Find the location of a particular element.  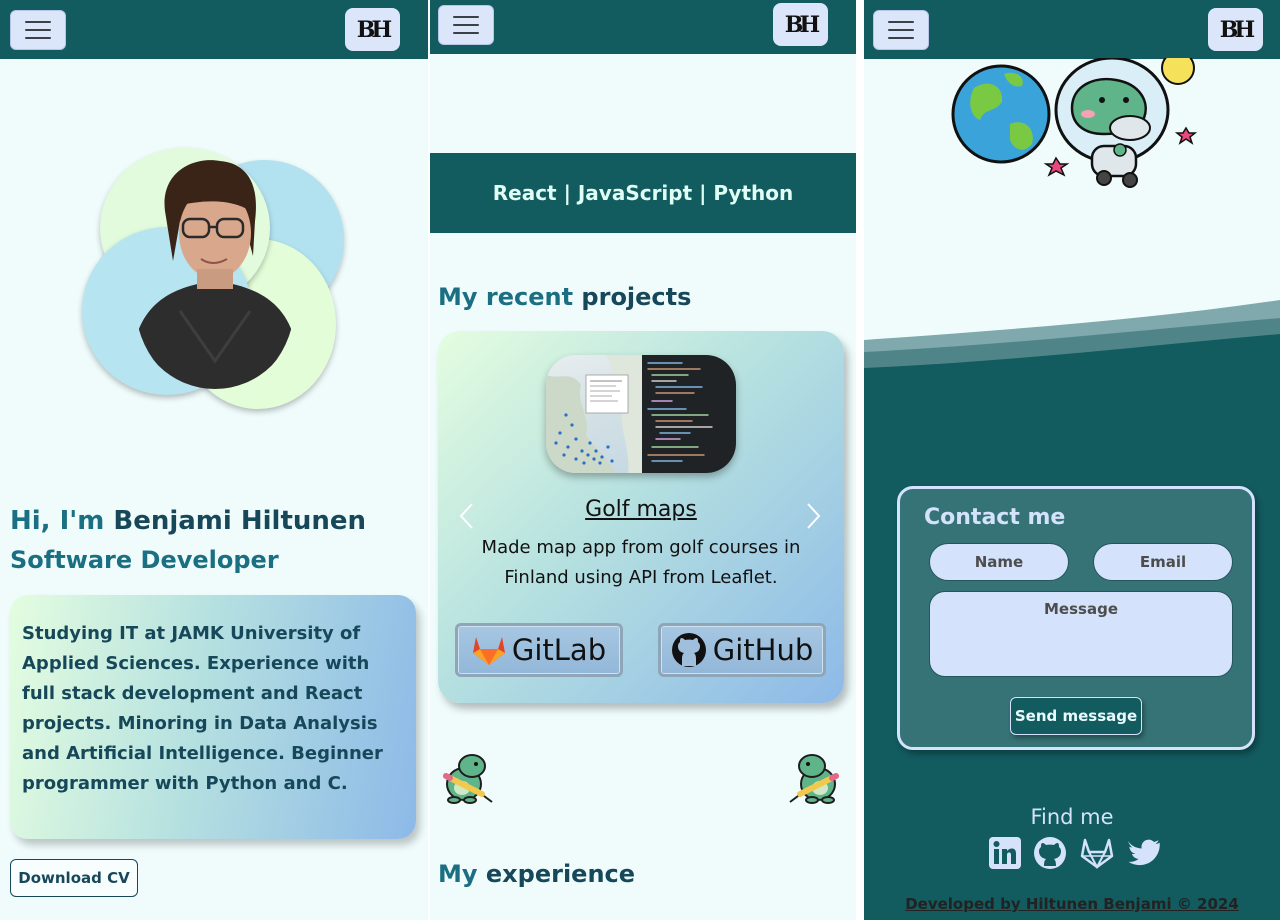

linkedin-icon is located at coordinates (1005, 853).